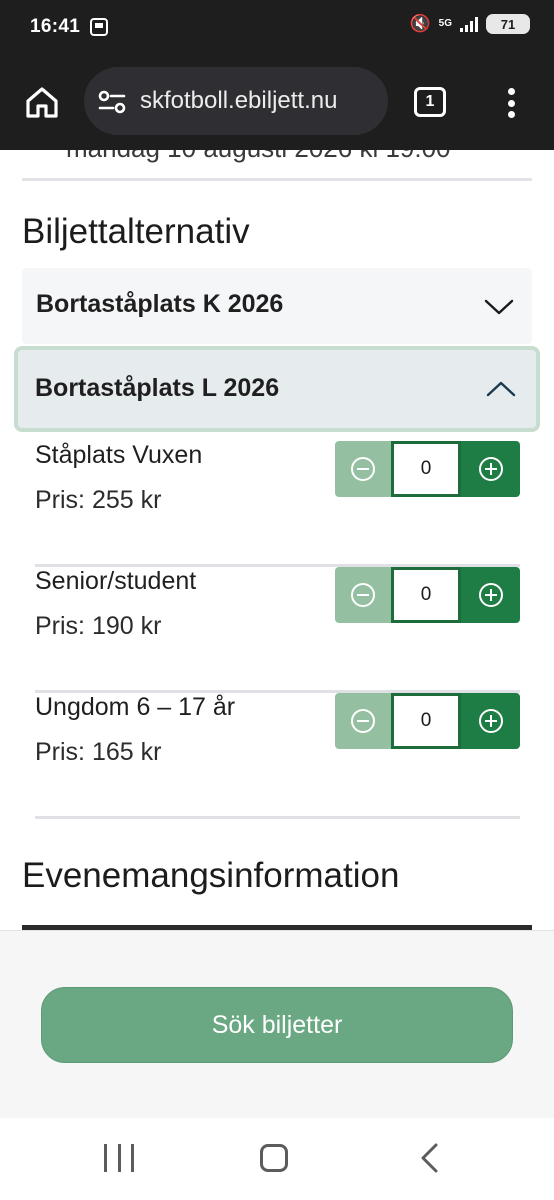  I want to click on ticket-price: Pris: 165 kr, so click(98, 752).